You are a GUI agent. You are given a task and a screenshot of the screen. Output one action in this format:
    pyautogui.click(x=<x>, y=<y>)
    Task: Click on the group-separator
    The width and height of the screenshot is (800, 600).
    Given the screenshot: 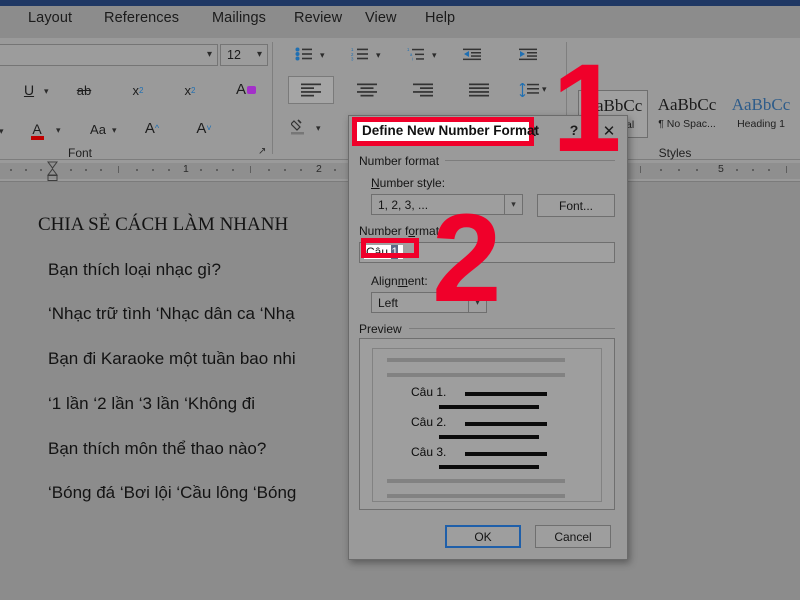 What is the action you would take?
    pyautogui.click(x=272, y=98)
    